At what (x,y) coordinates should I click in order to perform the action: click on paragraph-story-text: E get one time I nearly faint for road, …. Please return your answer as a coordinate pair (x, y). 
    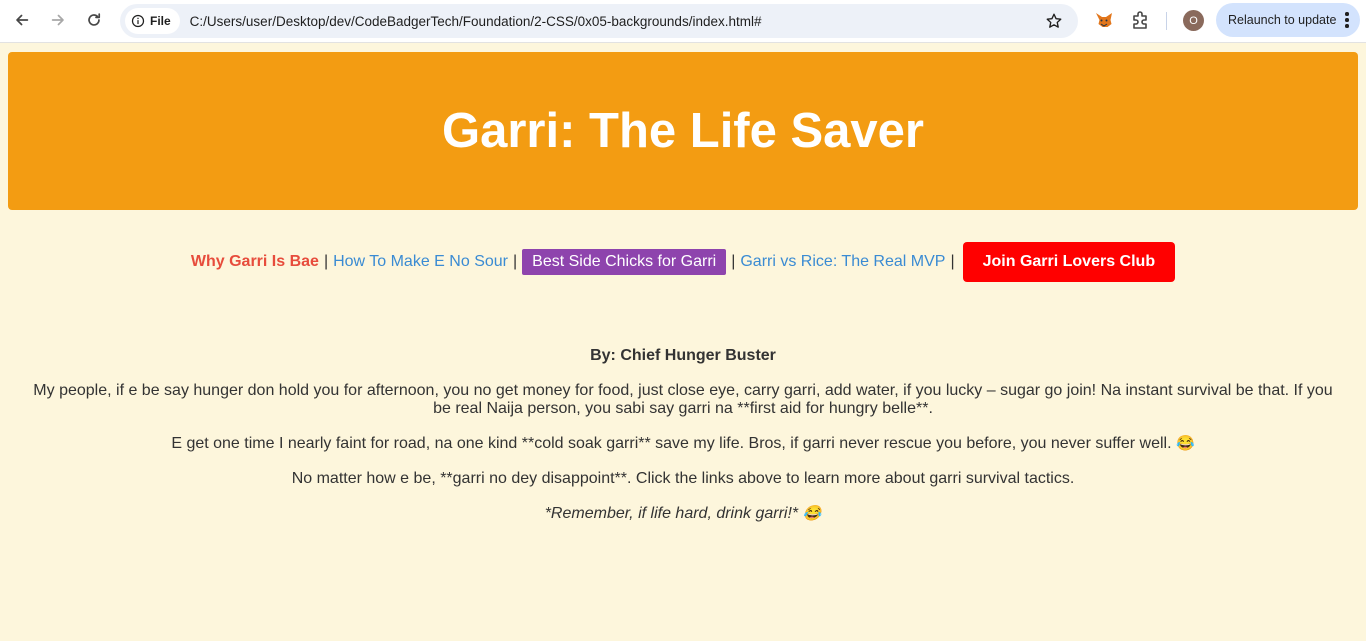
    Looking at the image, I should click on (671, 443).